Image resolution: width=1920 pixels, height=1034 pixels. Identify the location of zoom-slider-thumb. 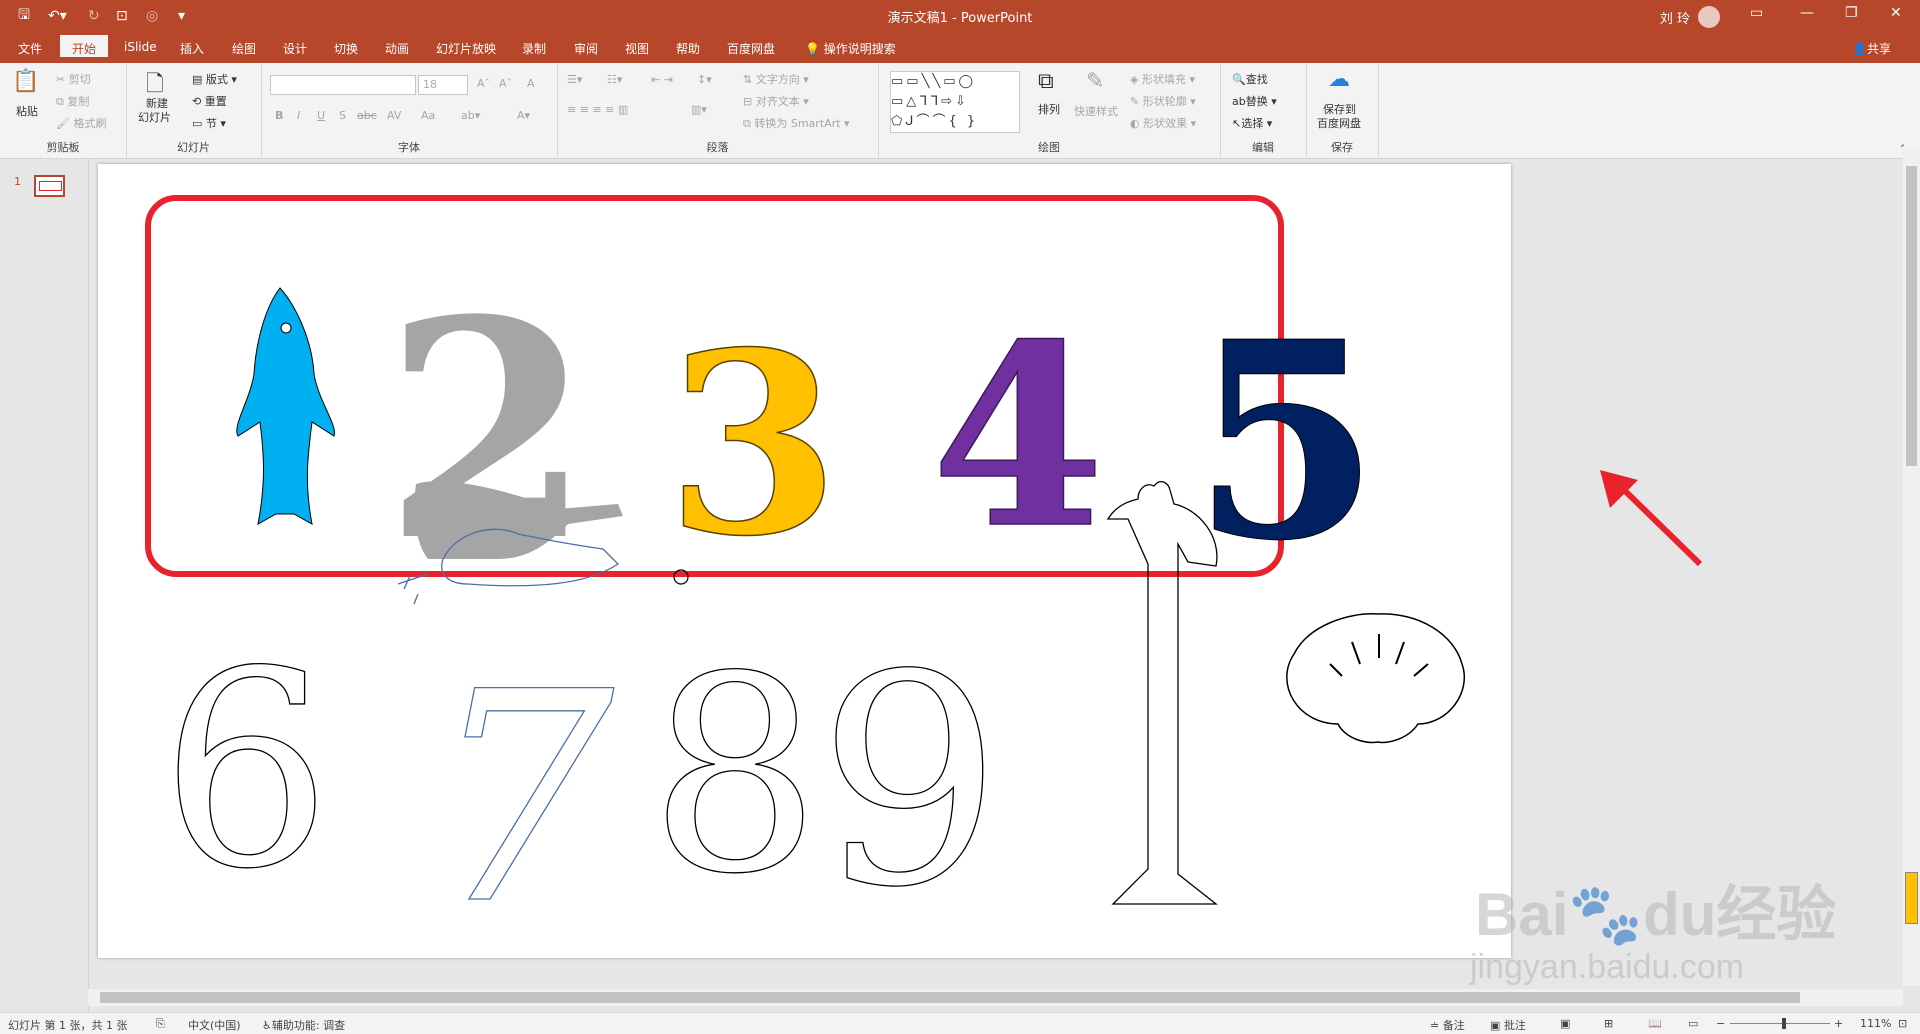
(1784, 1023).